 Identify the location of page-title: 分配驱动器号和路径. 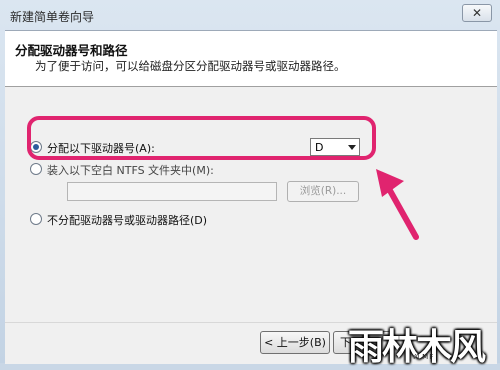
(71, 50).